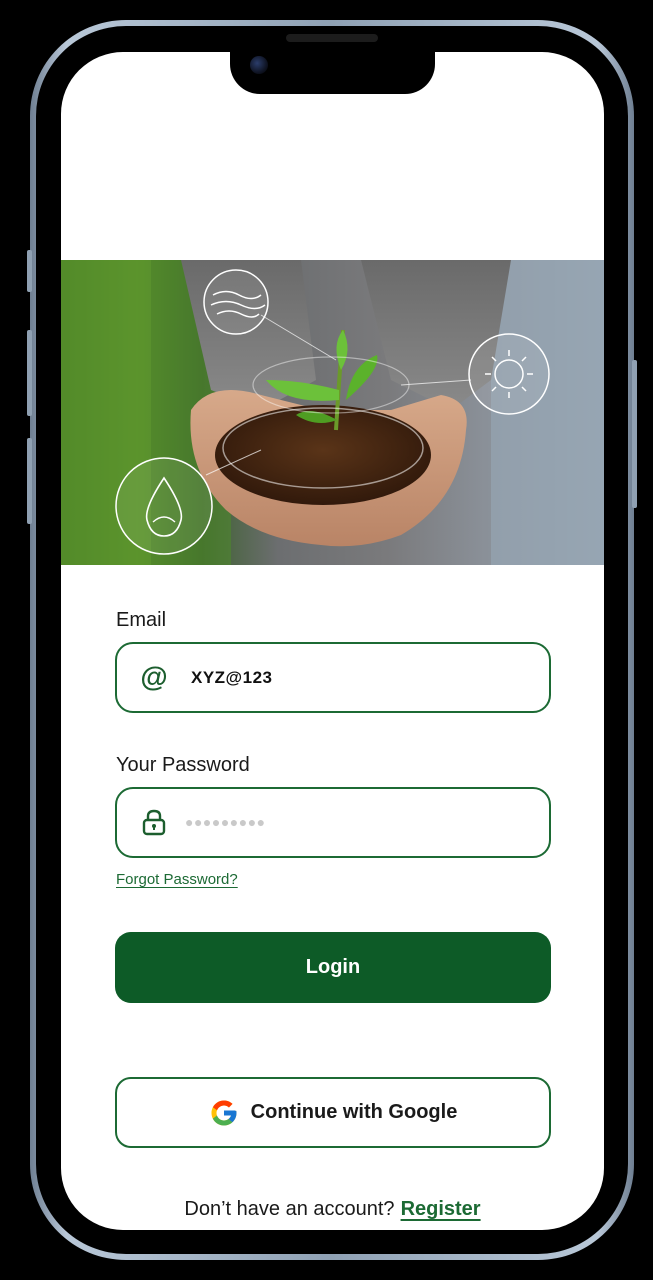 This screenshot has height=1280, width=653. Describe the element at coordinates (441, 1209) in the screenshot. I see `register-link: Register` at that location.